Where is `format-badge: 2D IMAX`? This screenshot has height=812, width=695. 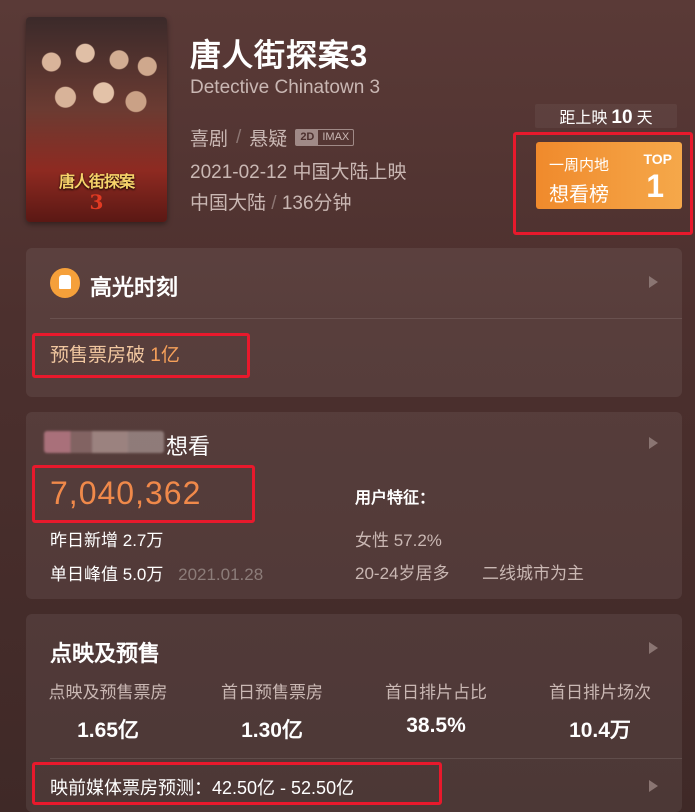
format-badge: 2D IMAX is located at coordinates (325, 137).